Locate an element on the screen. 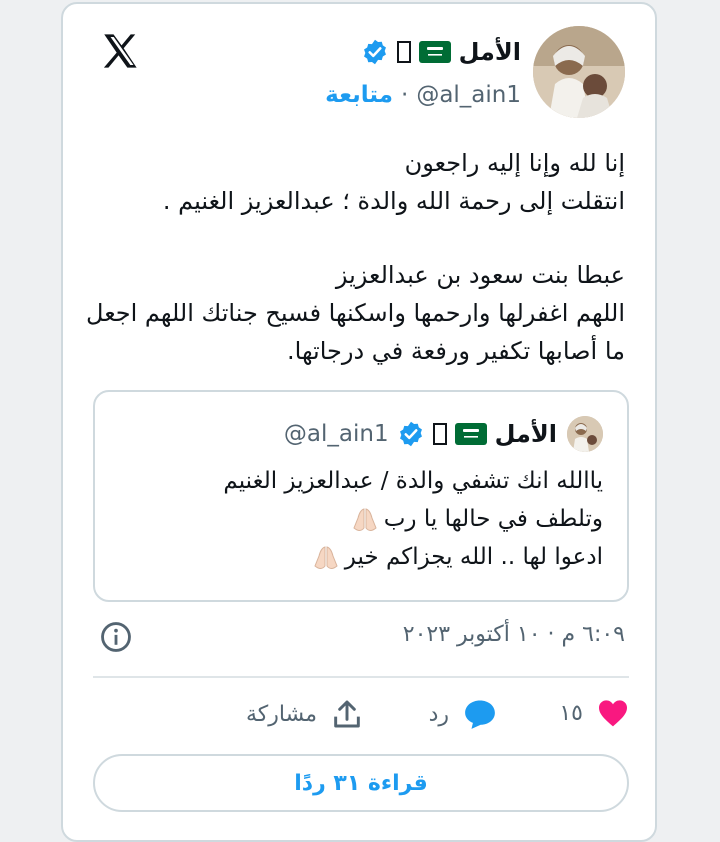 This screenshot has width=720, height=842. quote-author-handle: @al_ain1 is located at coordinates (336, 434).